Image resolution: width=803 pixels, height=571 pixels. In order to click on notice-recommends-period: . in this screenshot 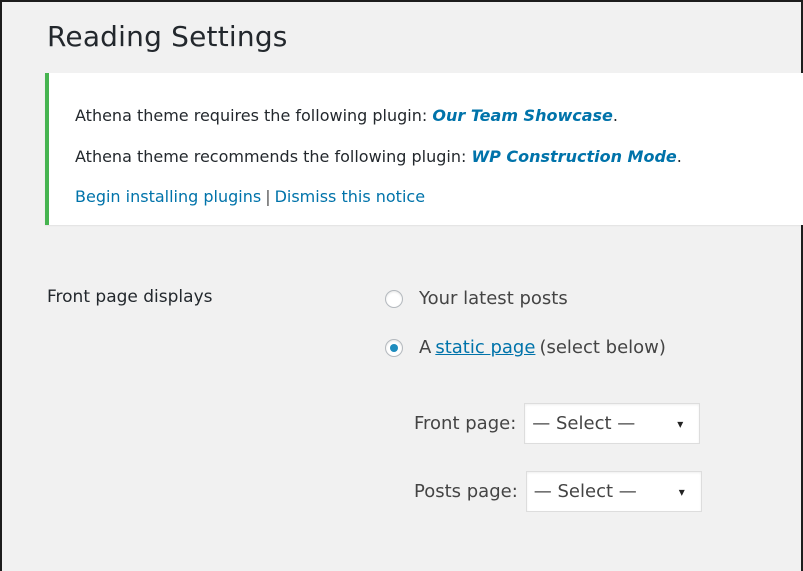, I will do `click(679, 156)`.